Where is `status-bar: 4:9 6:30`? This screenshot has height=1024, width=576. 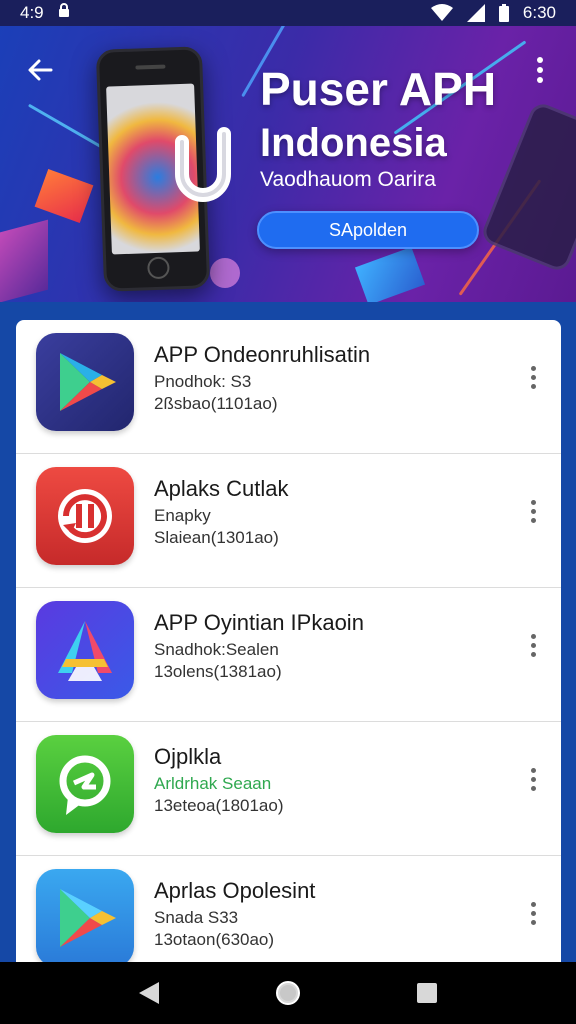 status-bar: 4:9 6:30 is located at coordinates (288, 13).